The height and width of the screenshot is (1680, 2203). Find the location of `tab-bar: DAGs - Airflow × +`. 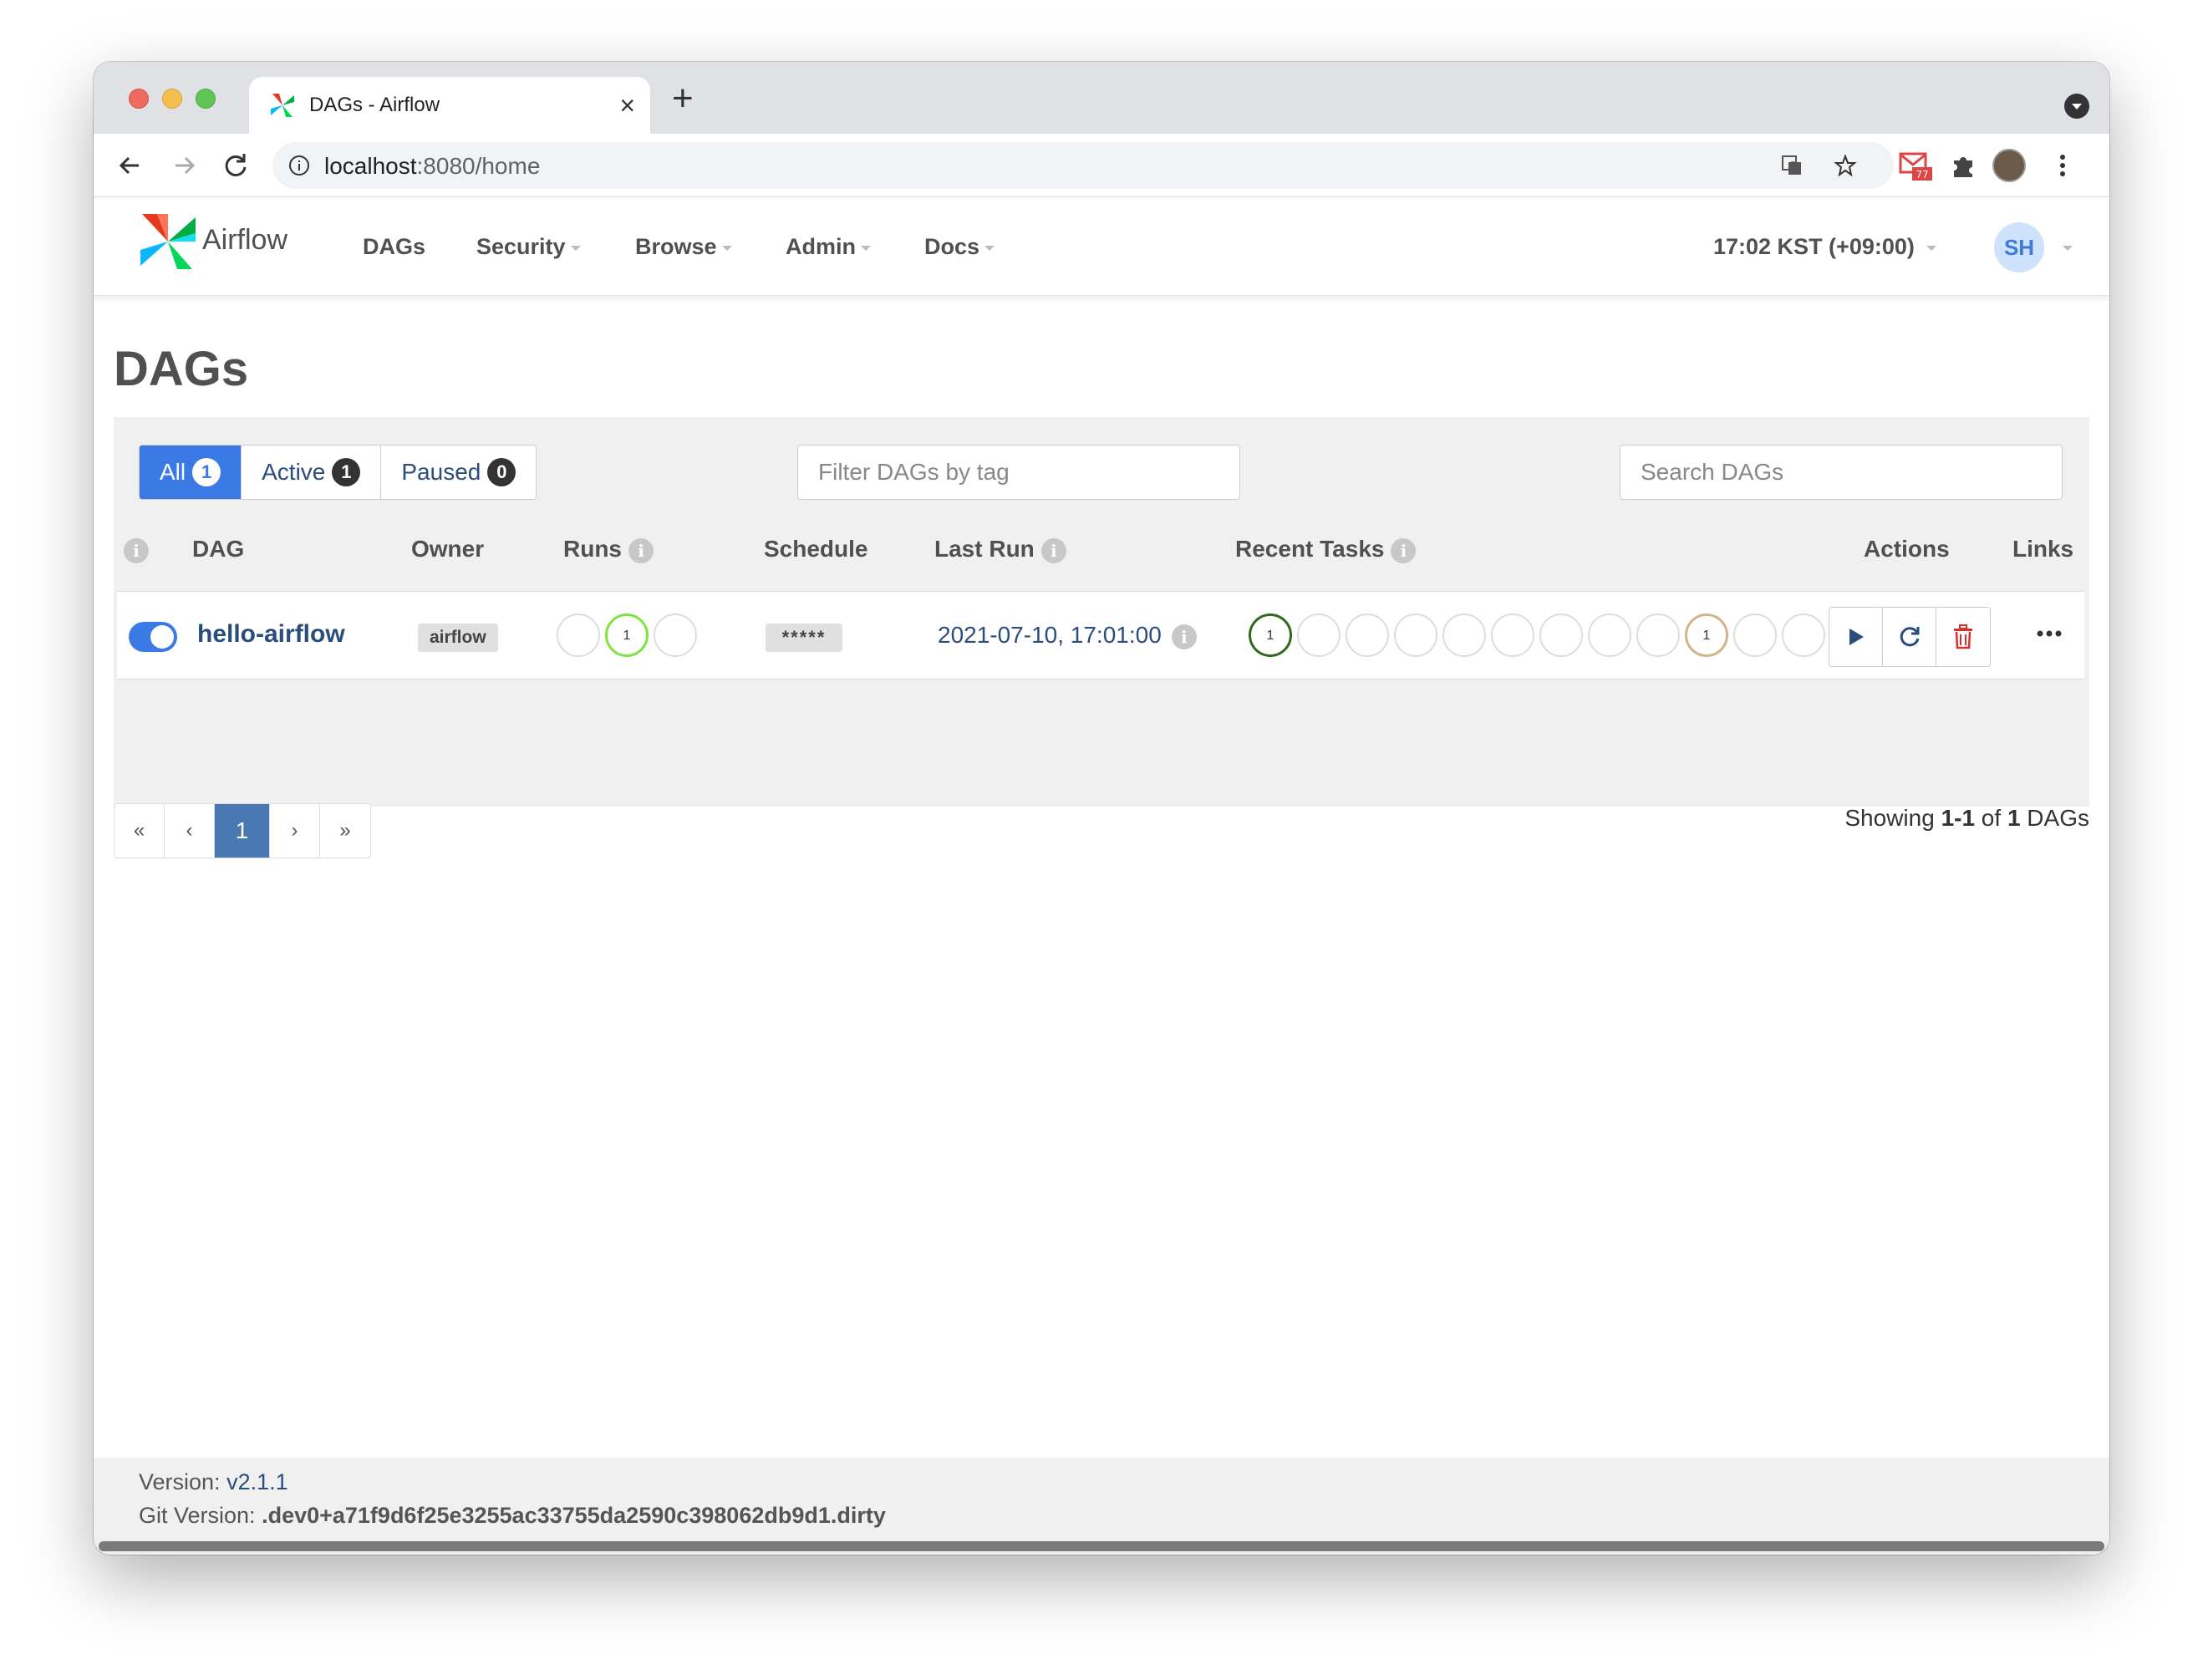

tab-bar: DAGs - Airflow × + is located at coordinates (1101, 98).